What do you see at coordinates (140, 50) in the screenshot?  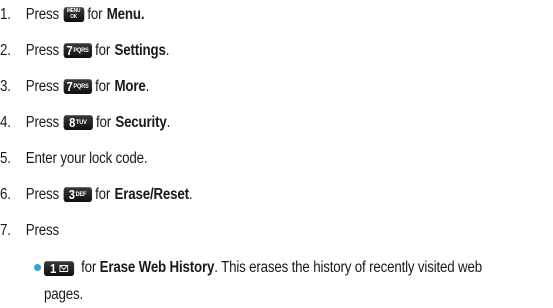 I see `step-target: Settings` at bounding box center [140, 50].